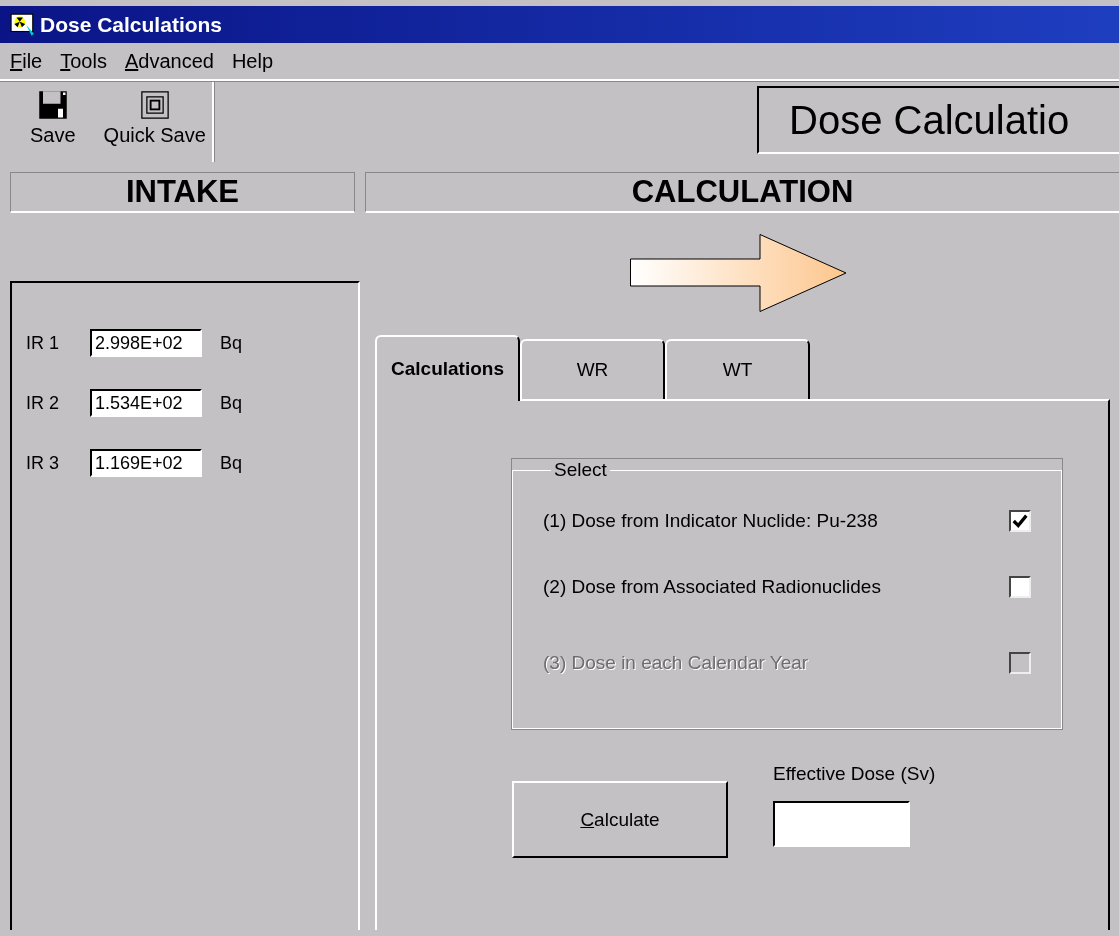  Describe the element at coordinates (23, 24) in the screenshot. I see `app-icon` at that location.